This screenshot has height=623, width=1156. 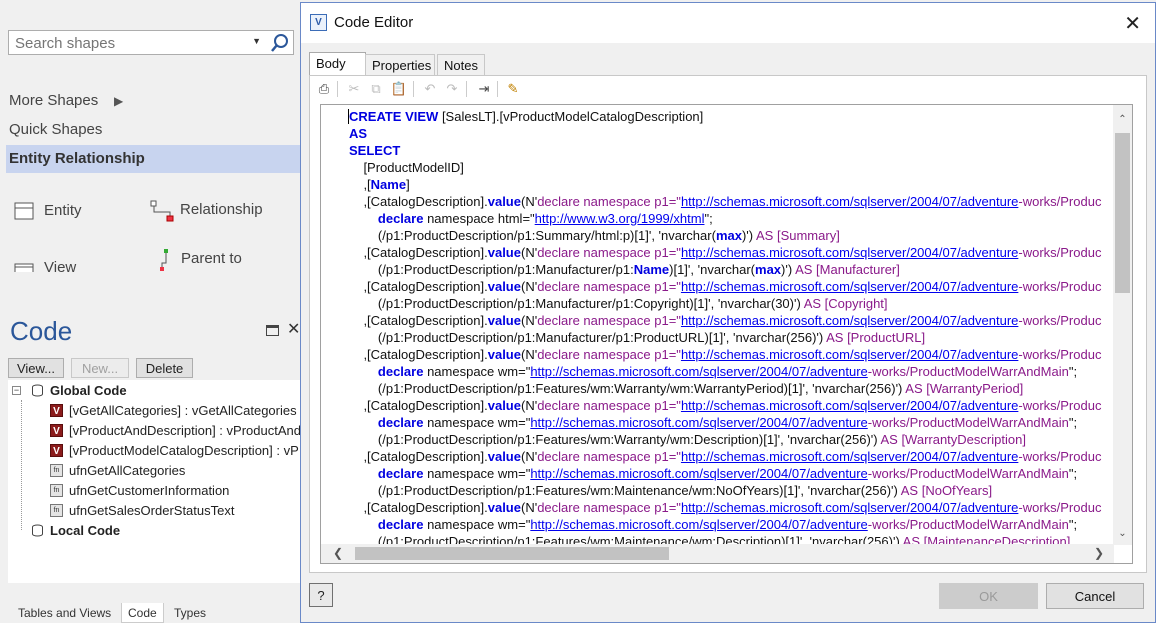 I want to click on code-token: -works/ProductModelWarrAndMain, so click(x=968, y=371).